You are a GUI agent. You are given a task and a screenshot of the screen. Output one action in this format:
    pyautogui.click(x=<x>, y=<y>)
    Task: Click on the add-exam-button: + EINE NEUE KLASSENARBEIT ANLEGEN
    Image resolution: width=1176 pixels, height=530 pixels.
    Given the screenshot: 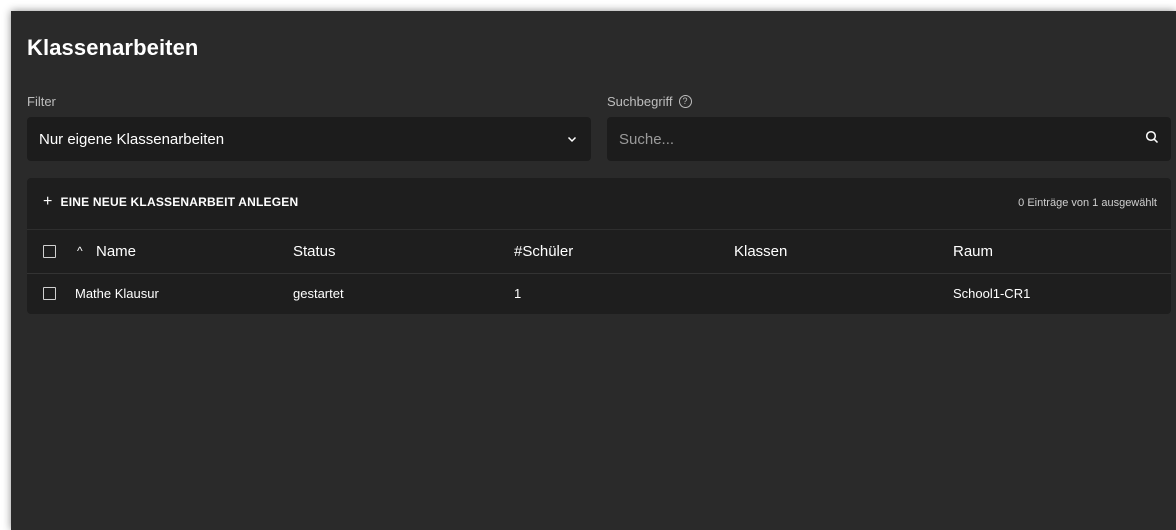 What is the action you would take?
    pyautogui.click(x=171, y=201)
    